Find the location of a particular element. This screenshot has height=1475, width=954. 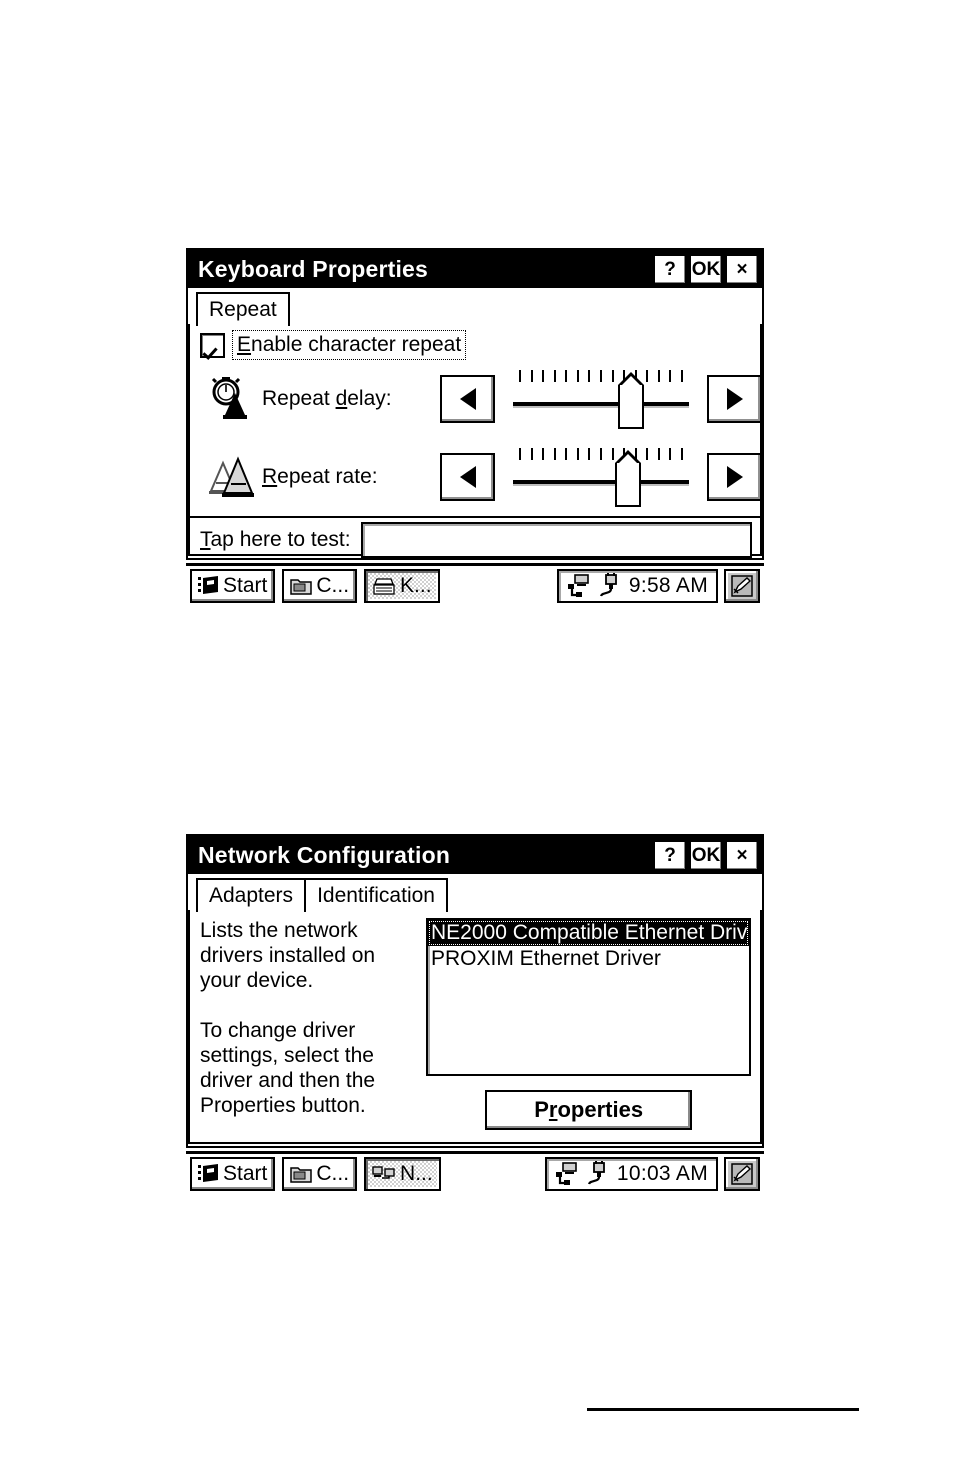

tab-repeat: Repeat is located at coordinates (243, 310).